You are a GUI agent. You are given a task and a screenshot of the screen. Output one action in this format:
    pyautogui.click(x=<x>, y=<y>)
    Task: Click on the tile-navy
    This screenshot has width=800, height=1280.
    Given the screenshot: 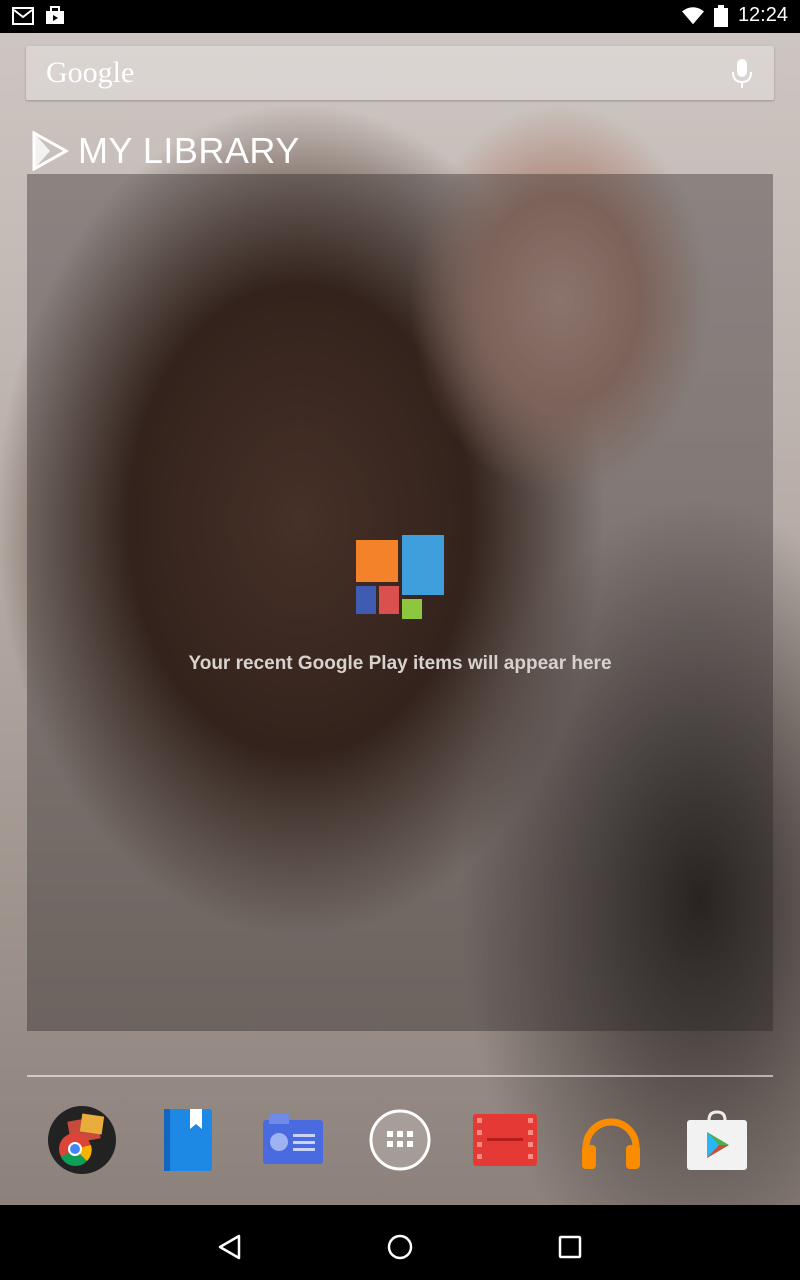 What is the action you would take?
    pyautogui.click(x=366, y=600)
    